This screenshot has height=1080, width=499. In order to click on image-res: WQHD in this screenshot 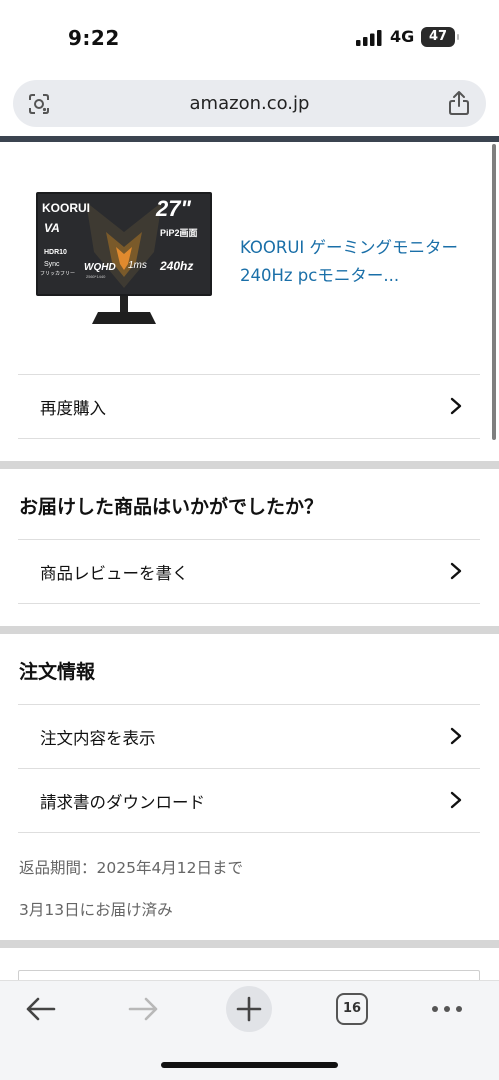, I will do `click(100, 267)`.